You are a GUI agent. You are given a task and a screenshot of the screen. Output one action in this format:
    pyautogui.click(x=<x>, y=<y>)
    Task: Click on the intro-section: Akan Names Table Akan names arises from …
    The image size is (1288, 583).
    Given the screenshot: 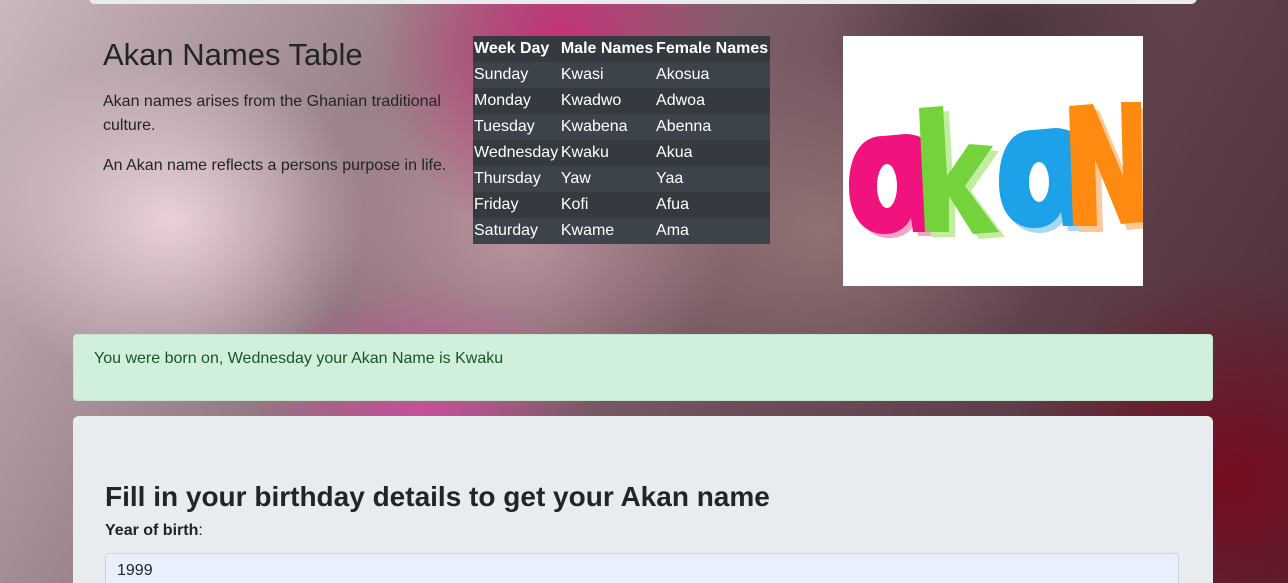 What is the action you would take?
    pyautogui.click(x=275, y=115)
    